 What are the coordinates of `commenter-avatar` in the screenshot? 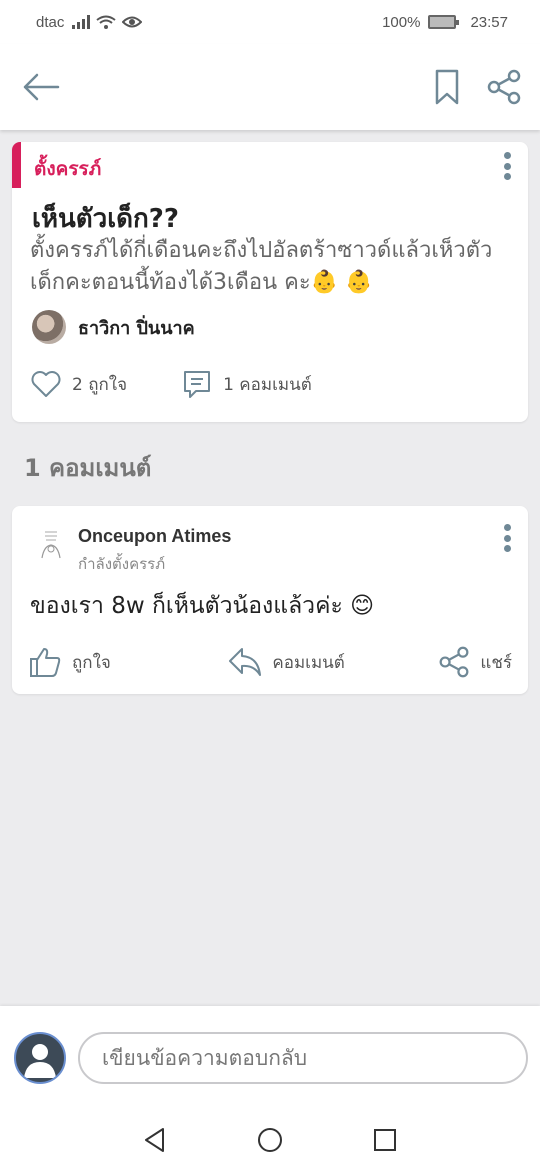 It's located at (51, 545).